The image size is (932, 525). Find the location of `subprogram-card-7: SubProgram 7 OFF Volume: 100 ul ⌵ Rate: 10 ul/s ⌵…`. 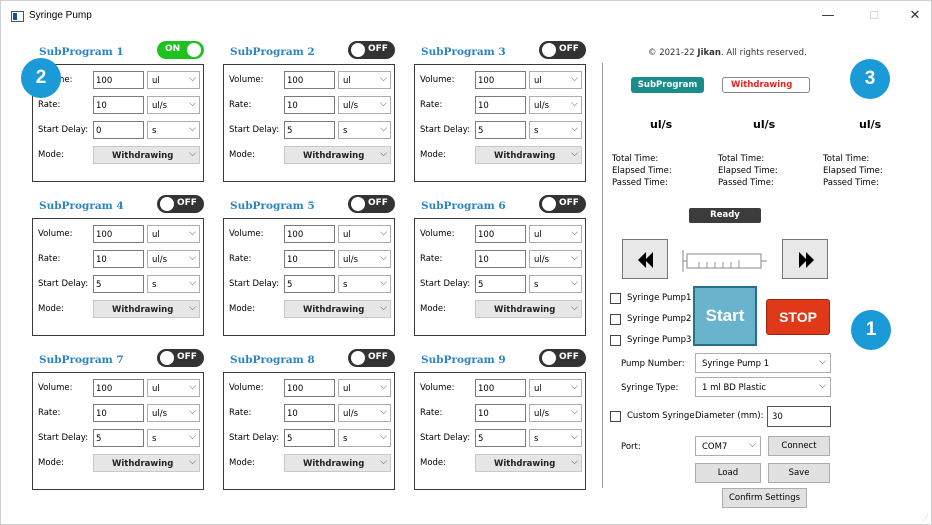

subprogram-card-7: SubProgram 7 OFF Volume: 100 ul ⌵ Rate: 10 ul/s ⌵… is located at coordinates (122, 421).